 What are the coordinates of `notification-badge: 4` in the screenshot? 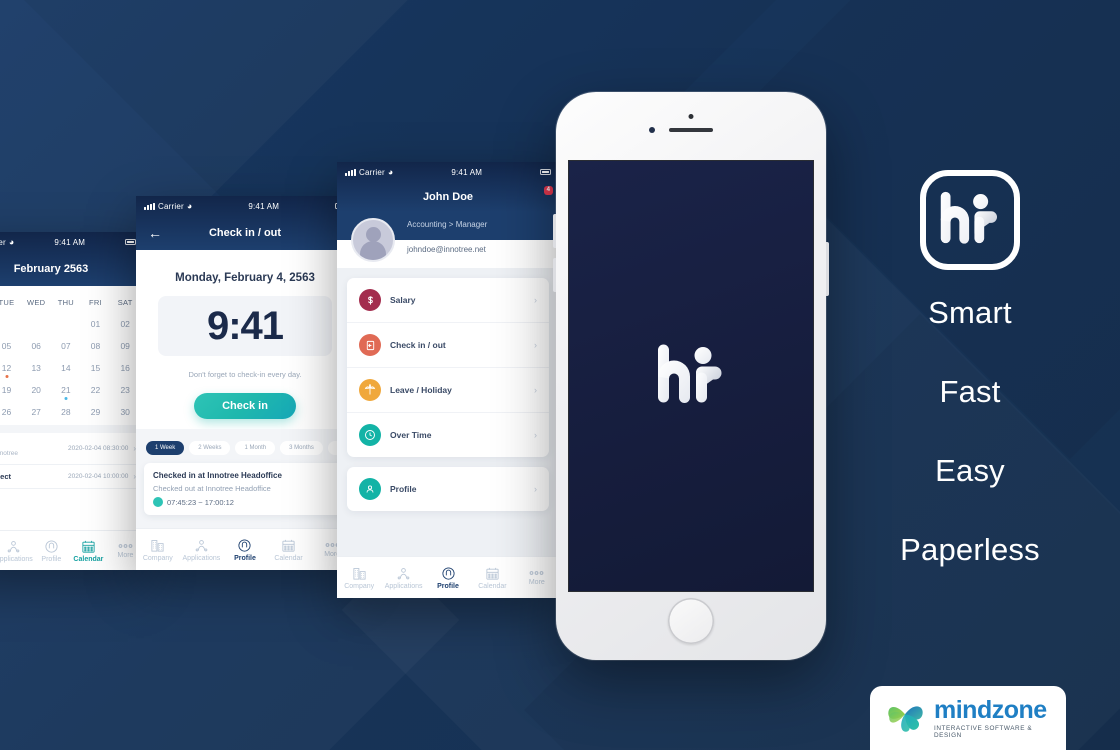 It's located at (548, 190).